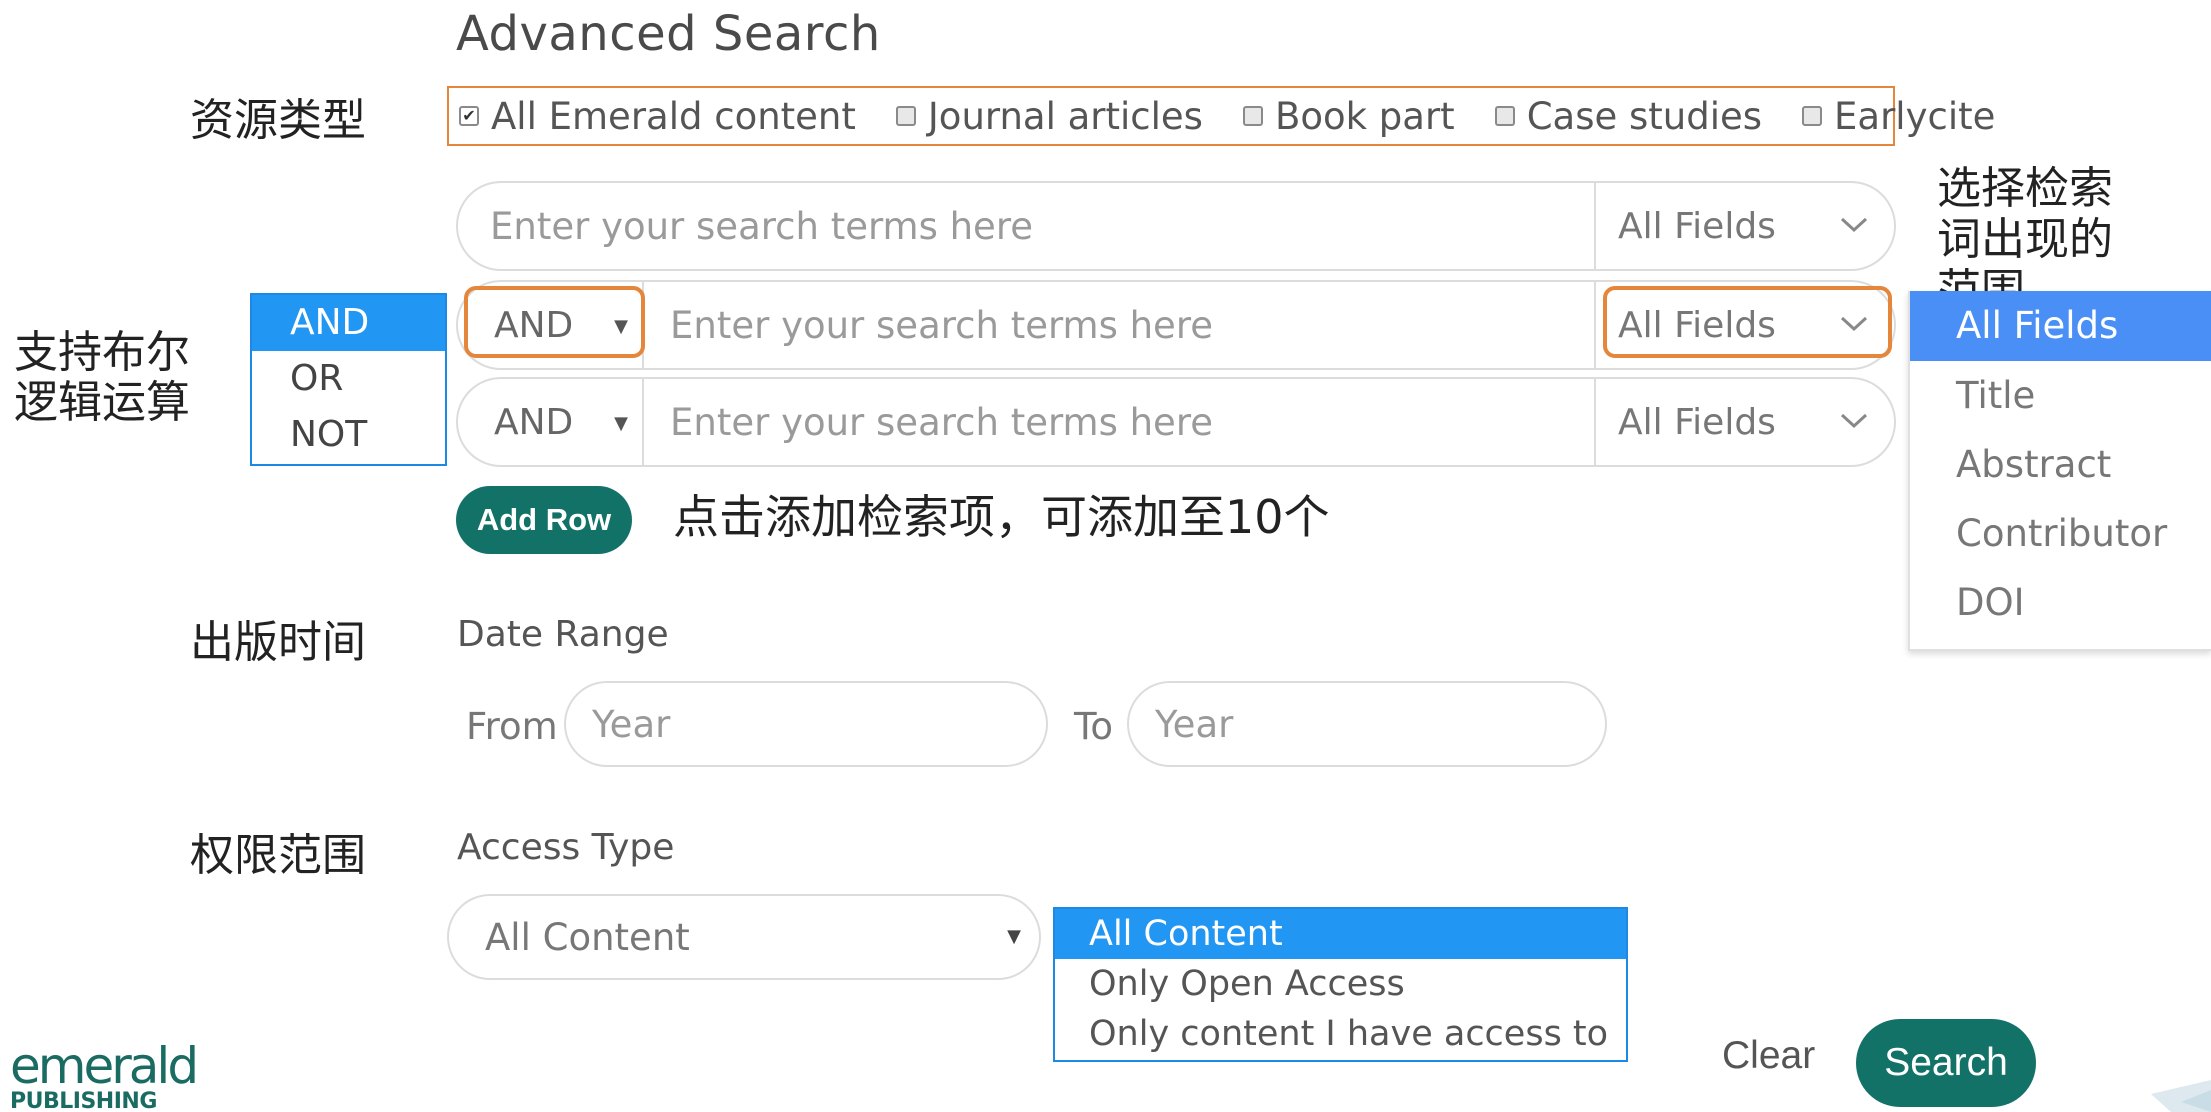 The height and width of the screenshot is (1112, 2211). I want to click on search-row-1: All Fields, so click(1176, 226).